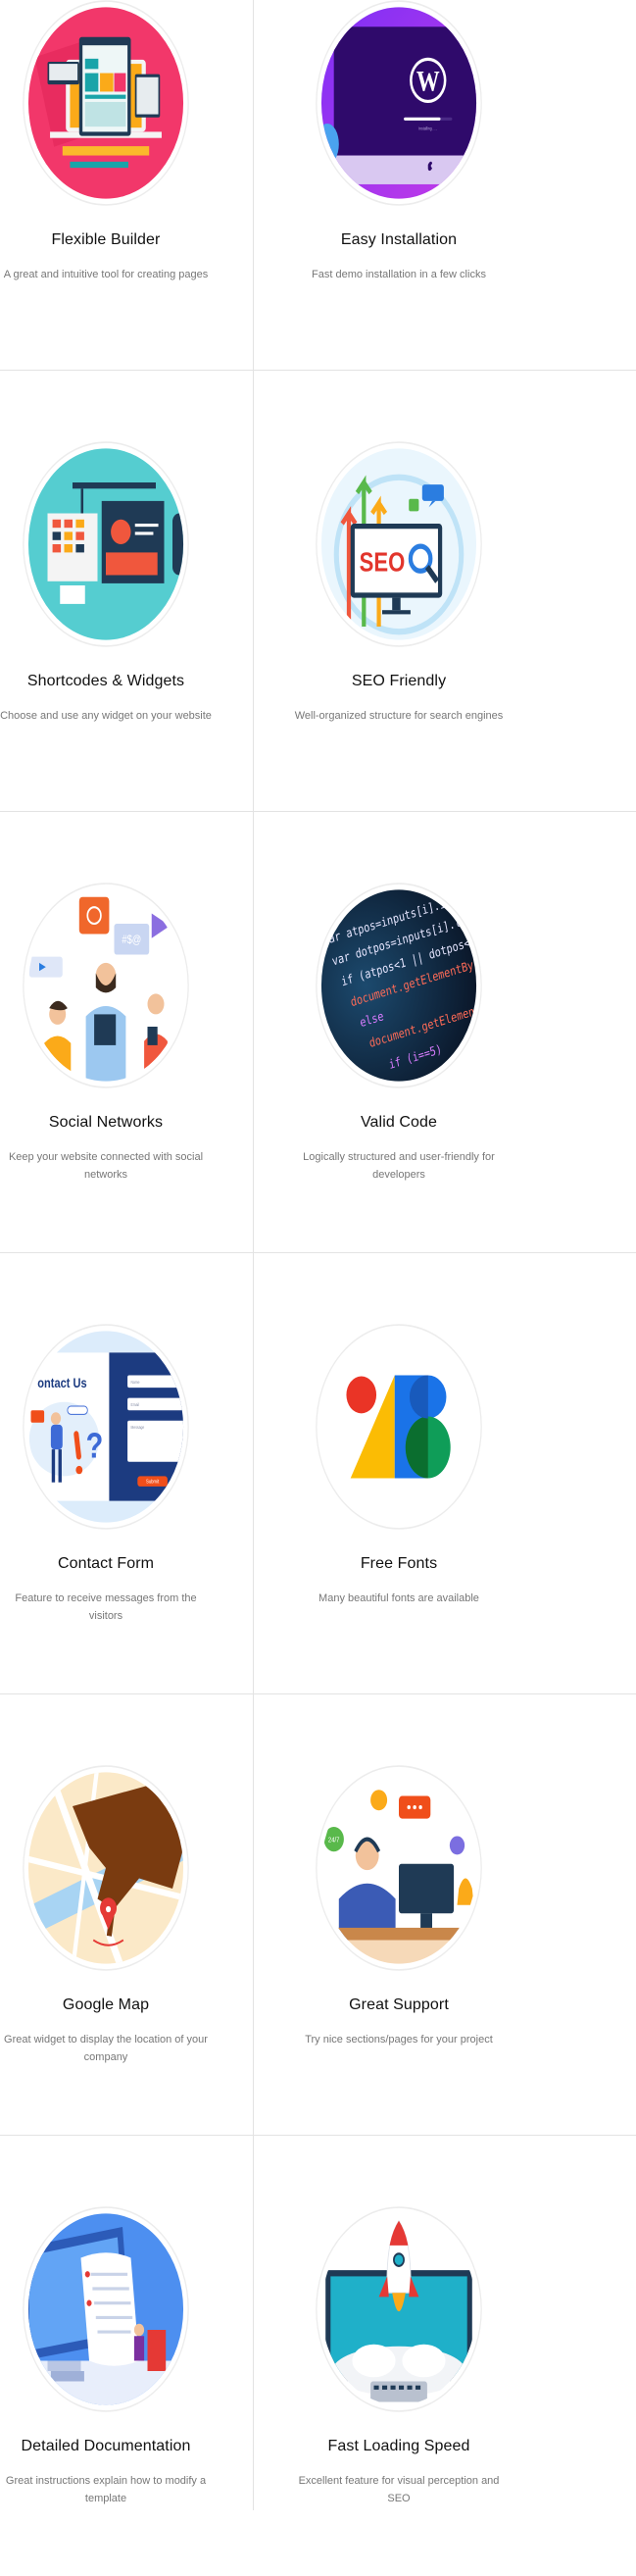  Describe the element at coordinates (399, 274) in the screenshot. I see `feature-description: Fast demo installation in a few clicks` at that location.